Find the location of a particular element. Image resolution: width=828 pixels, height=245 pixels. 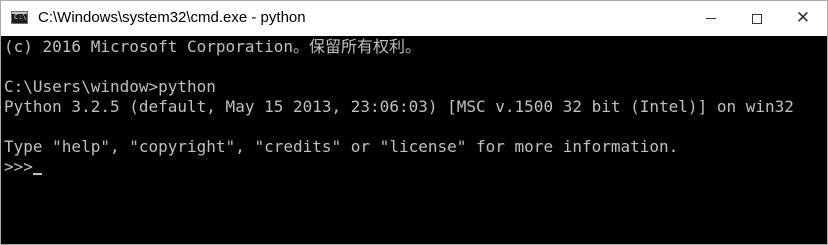

close-icon: ✕ is located at coordinates (803, 18).